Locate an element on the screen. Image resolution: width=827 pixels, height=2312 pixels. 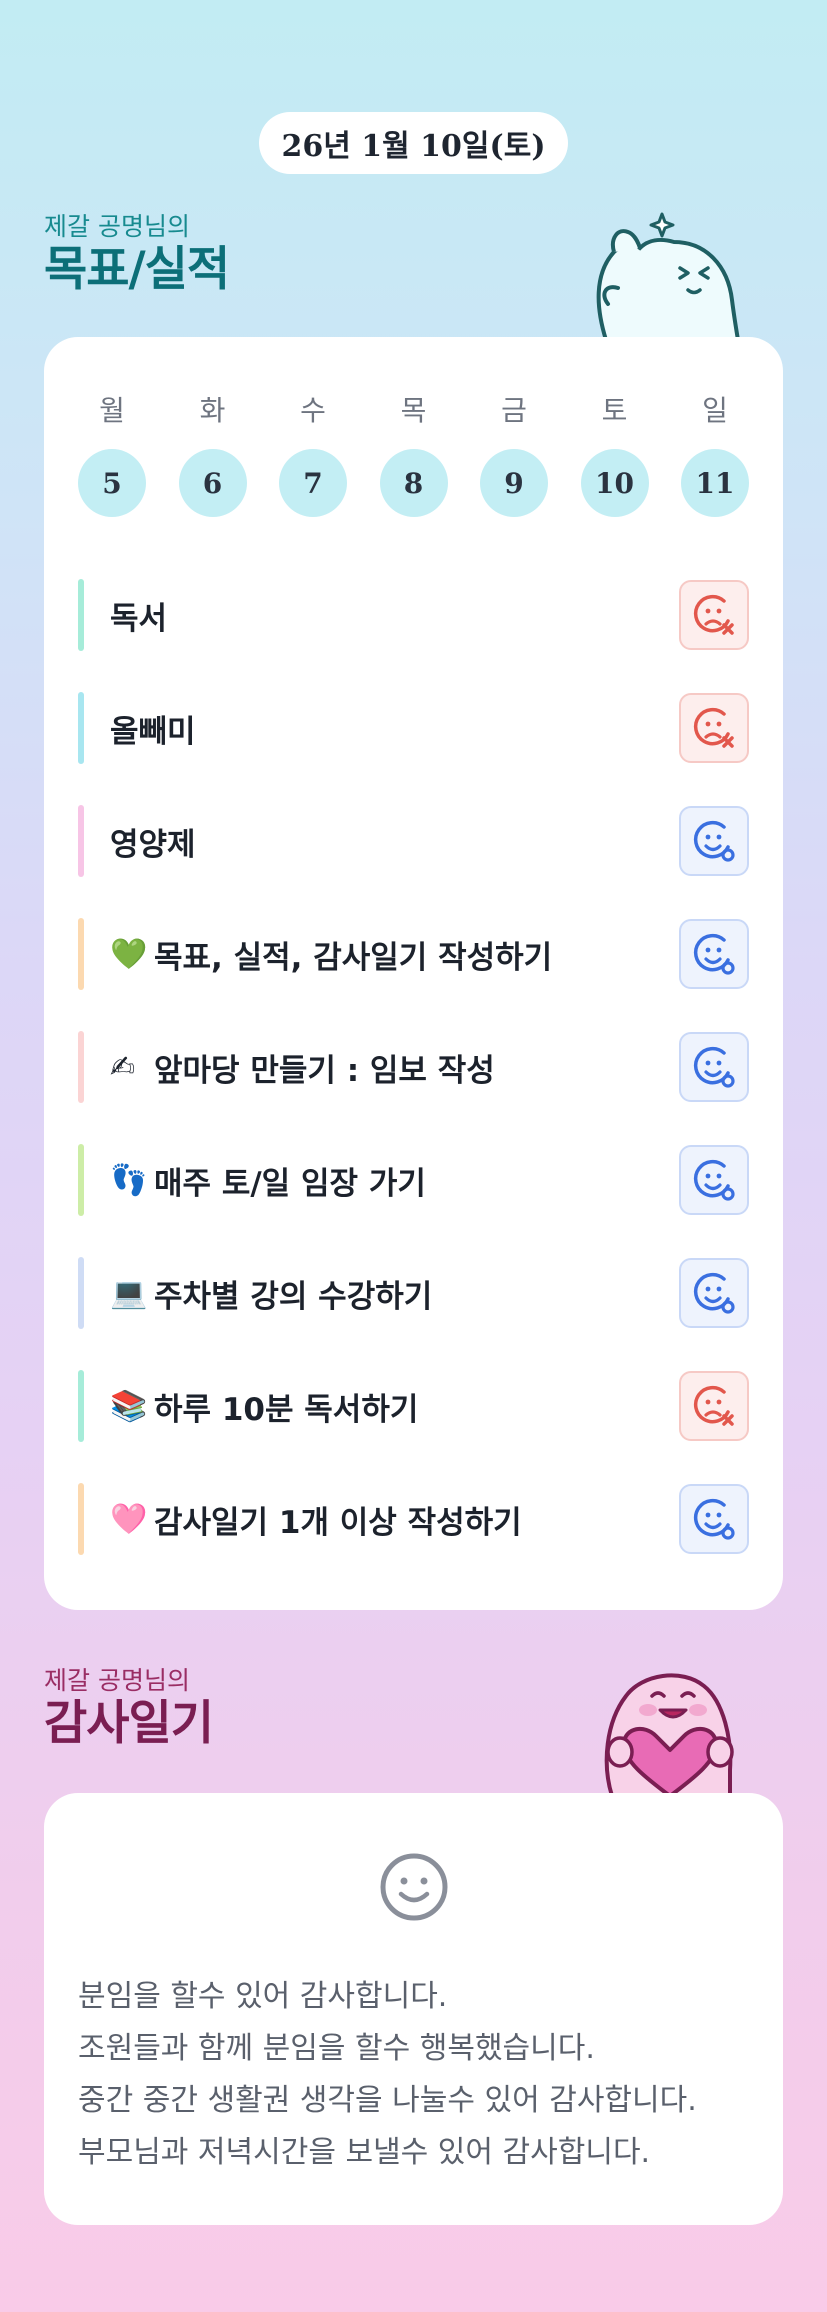
goal-title: 영양제 is located at coordinates (153, 841).